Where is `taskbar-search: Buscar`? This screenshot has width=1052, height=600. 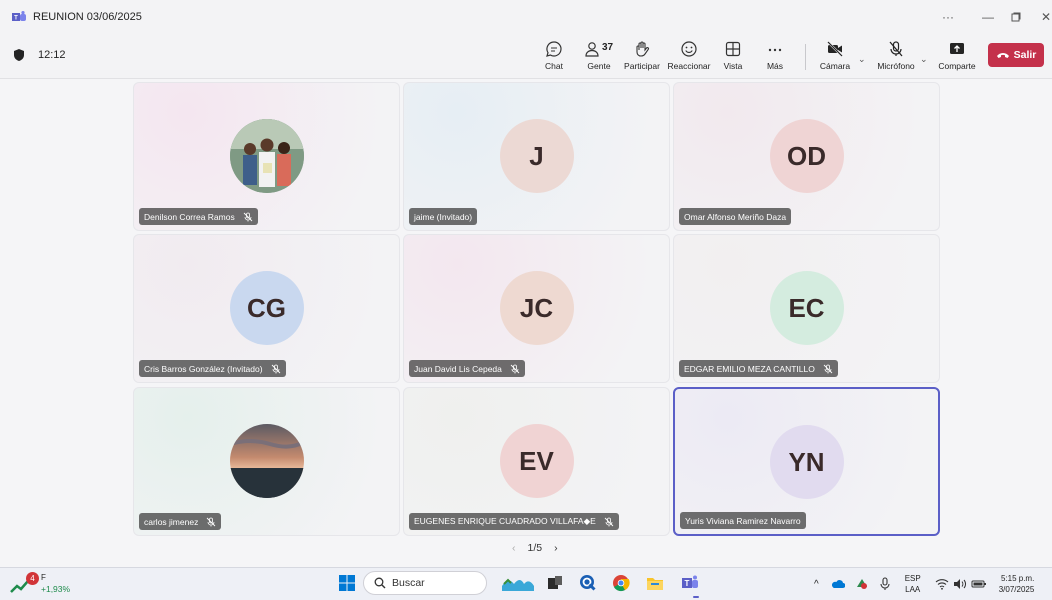 taskbar-search: Buscar is located at coordinates (425, 583).